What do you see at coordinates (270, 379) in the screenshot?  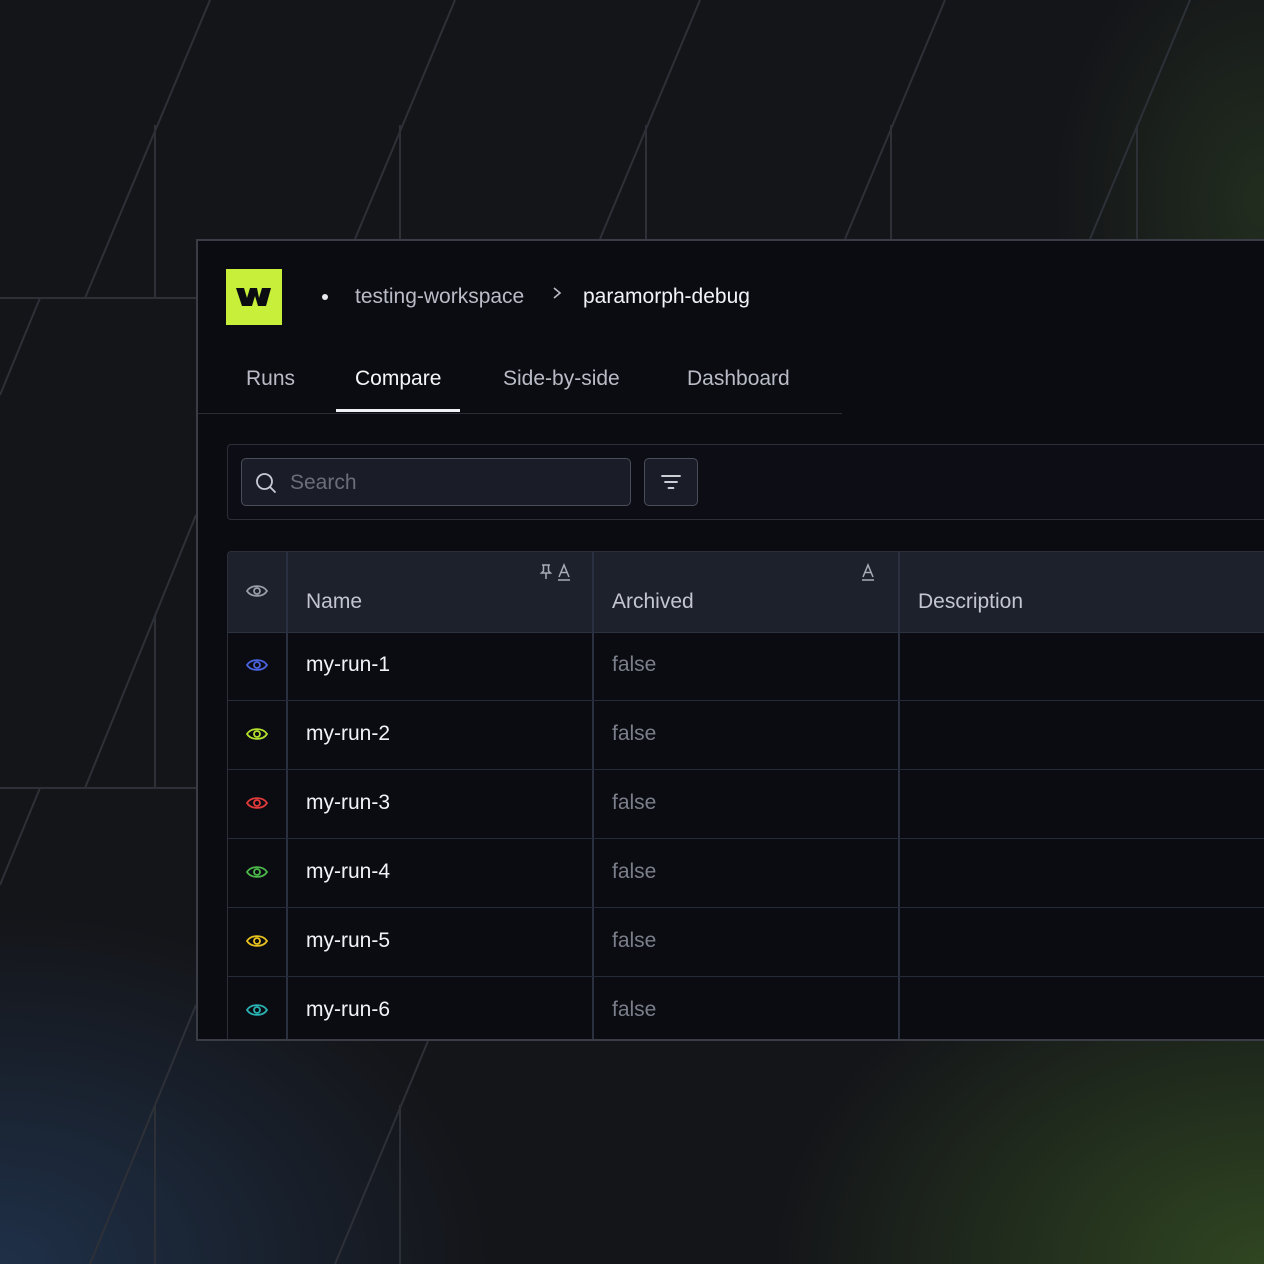 I see `tab-runs: Runs` at bounding box center [270, 379].